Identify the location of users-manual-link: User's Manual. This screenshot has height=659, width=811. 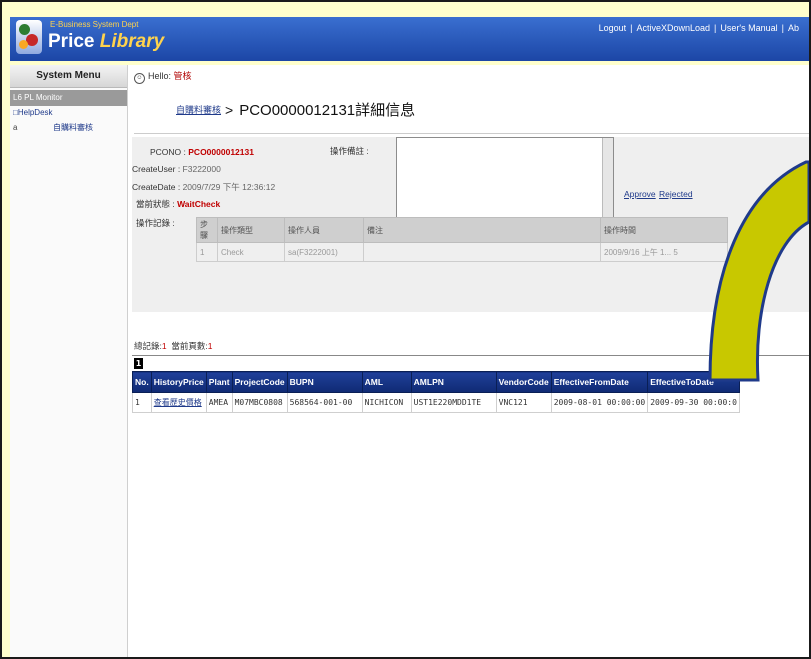
(748, 28).